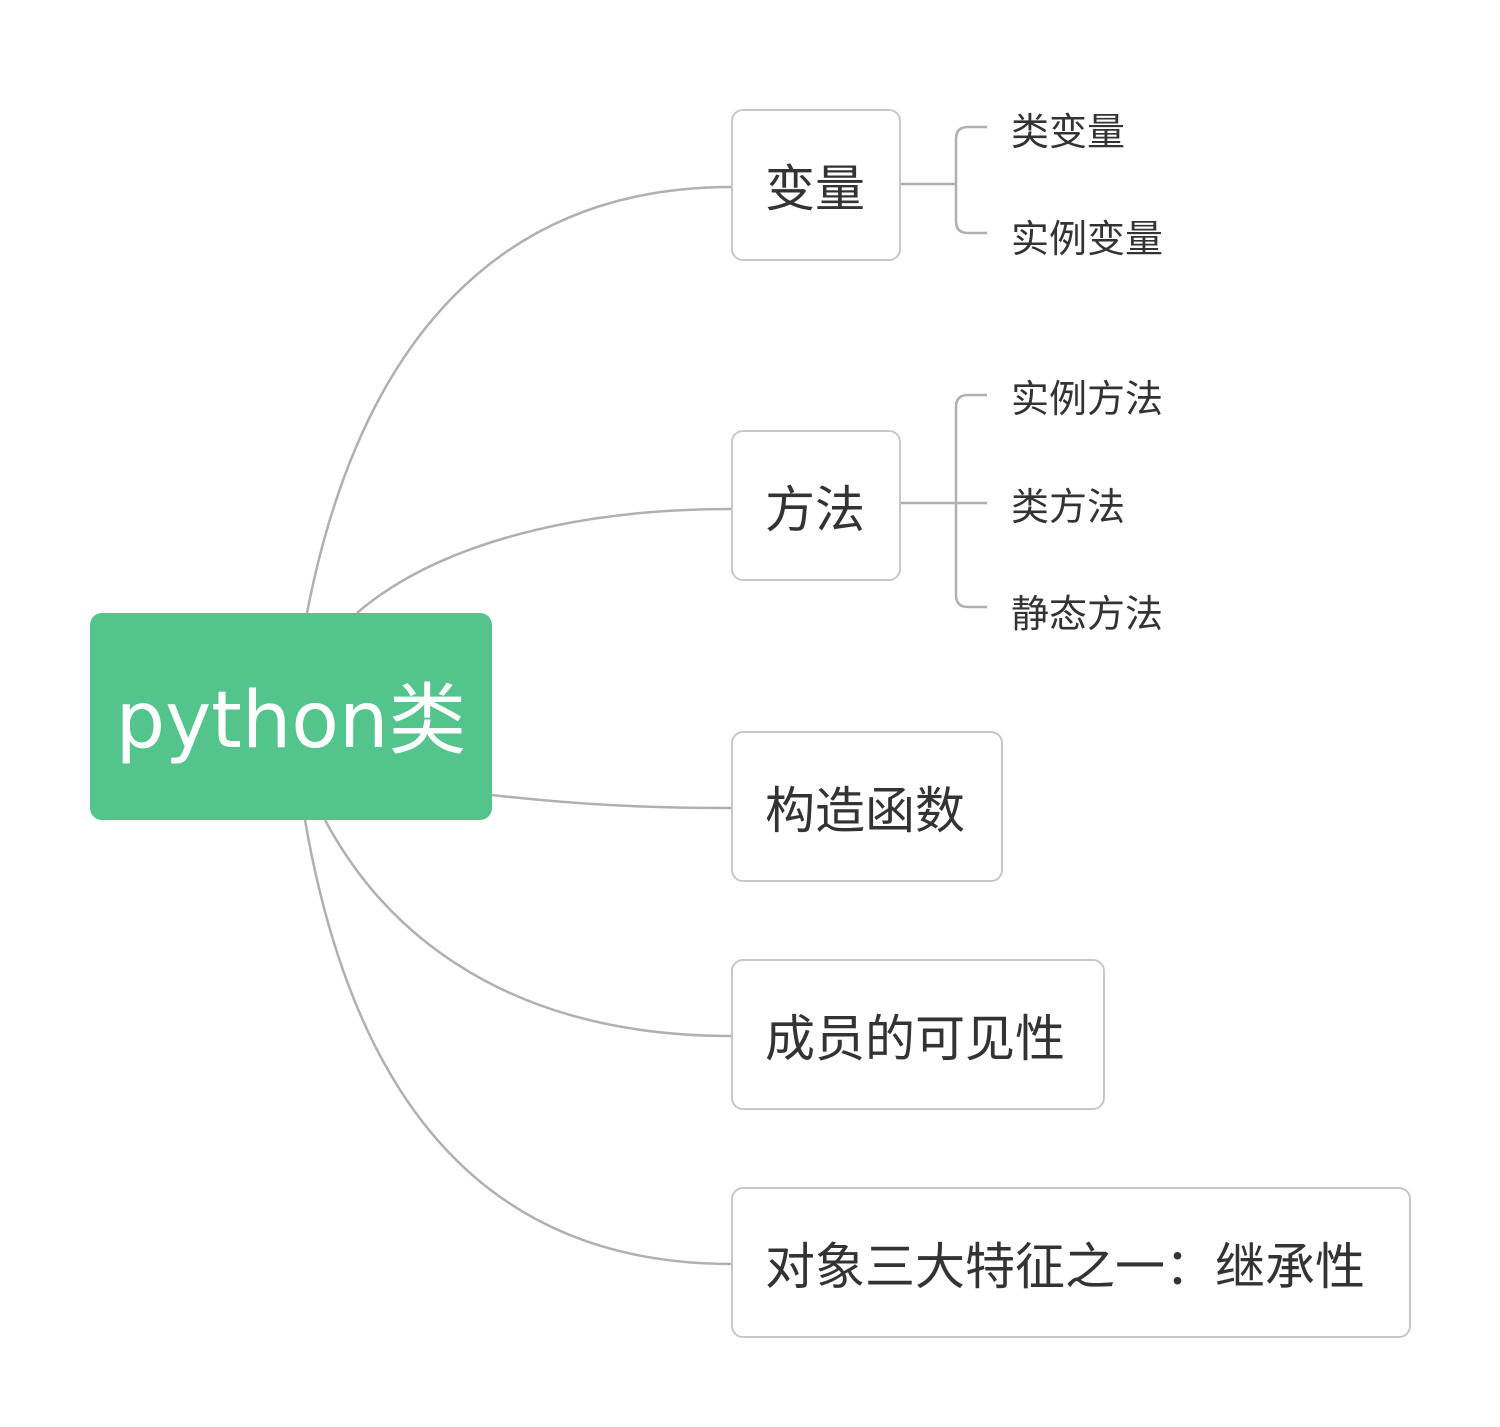 The image size is (1500, 1427). I want to click on topic-constructor: 构造函数, so click(867, 806).